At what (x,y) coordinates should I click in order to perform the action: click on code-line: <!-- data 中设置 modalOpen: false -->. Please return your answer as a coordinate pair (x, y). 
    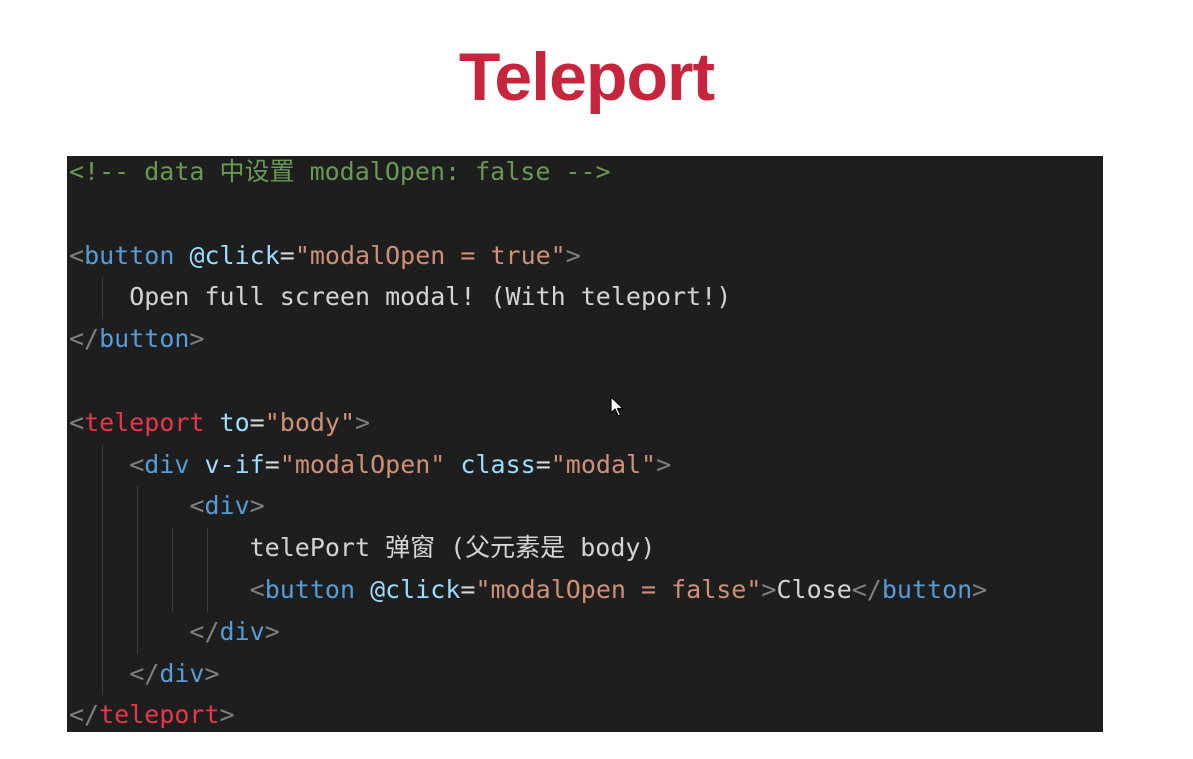
    Looking at the image, I should click on (340, 177).